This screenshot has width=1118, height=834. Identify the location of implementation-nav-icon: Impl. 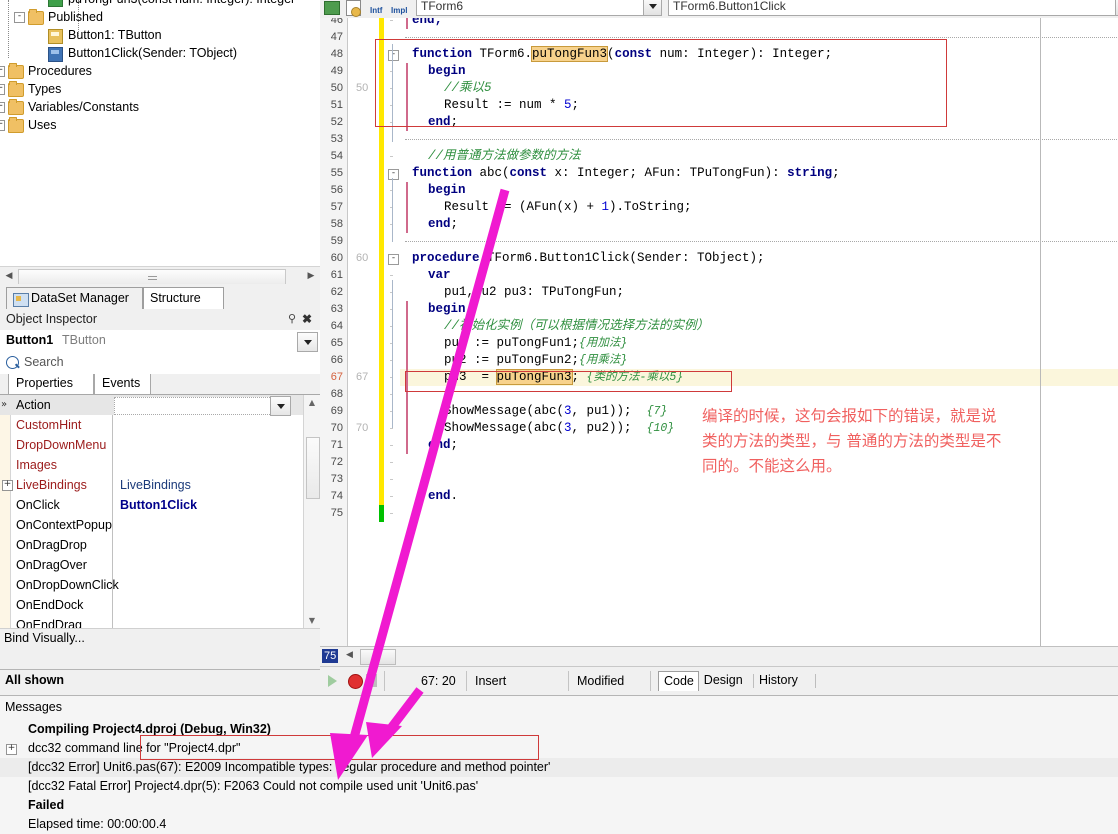
(398, 8).